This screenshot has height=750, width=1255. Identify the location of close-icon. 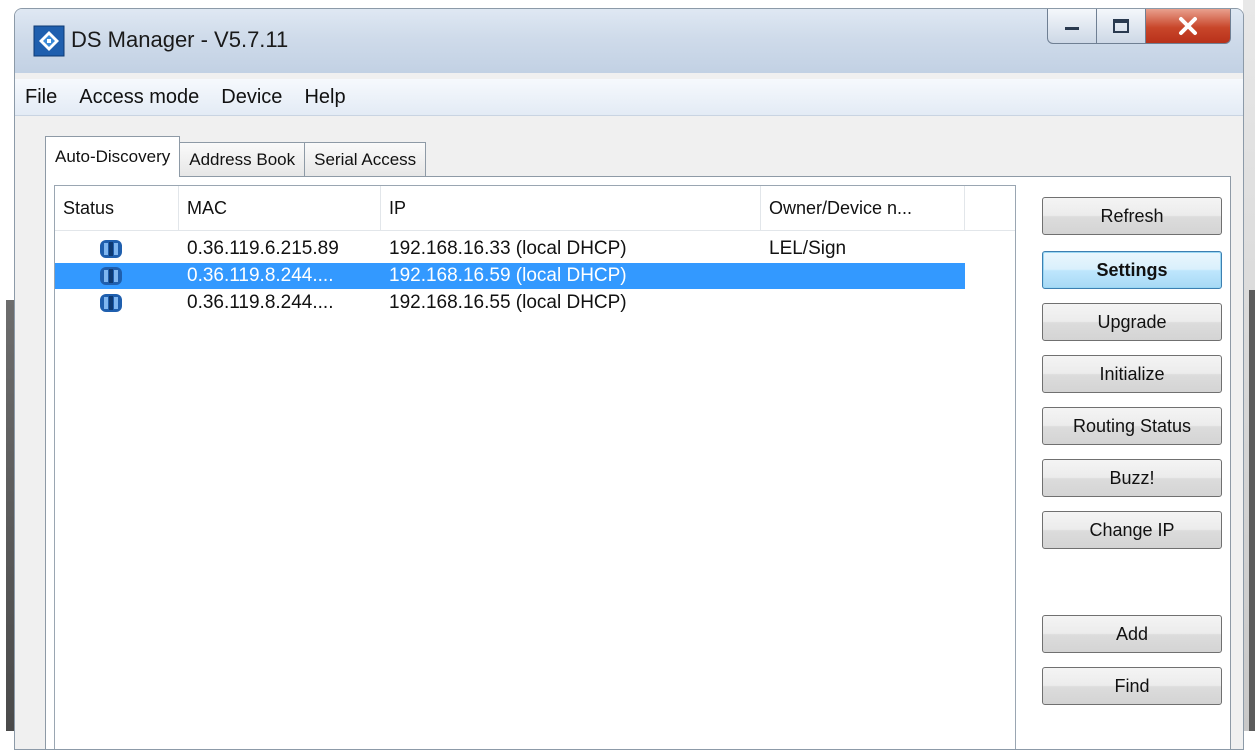
(1188, 26).